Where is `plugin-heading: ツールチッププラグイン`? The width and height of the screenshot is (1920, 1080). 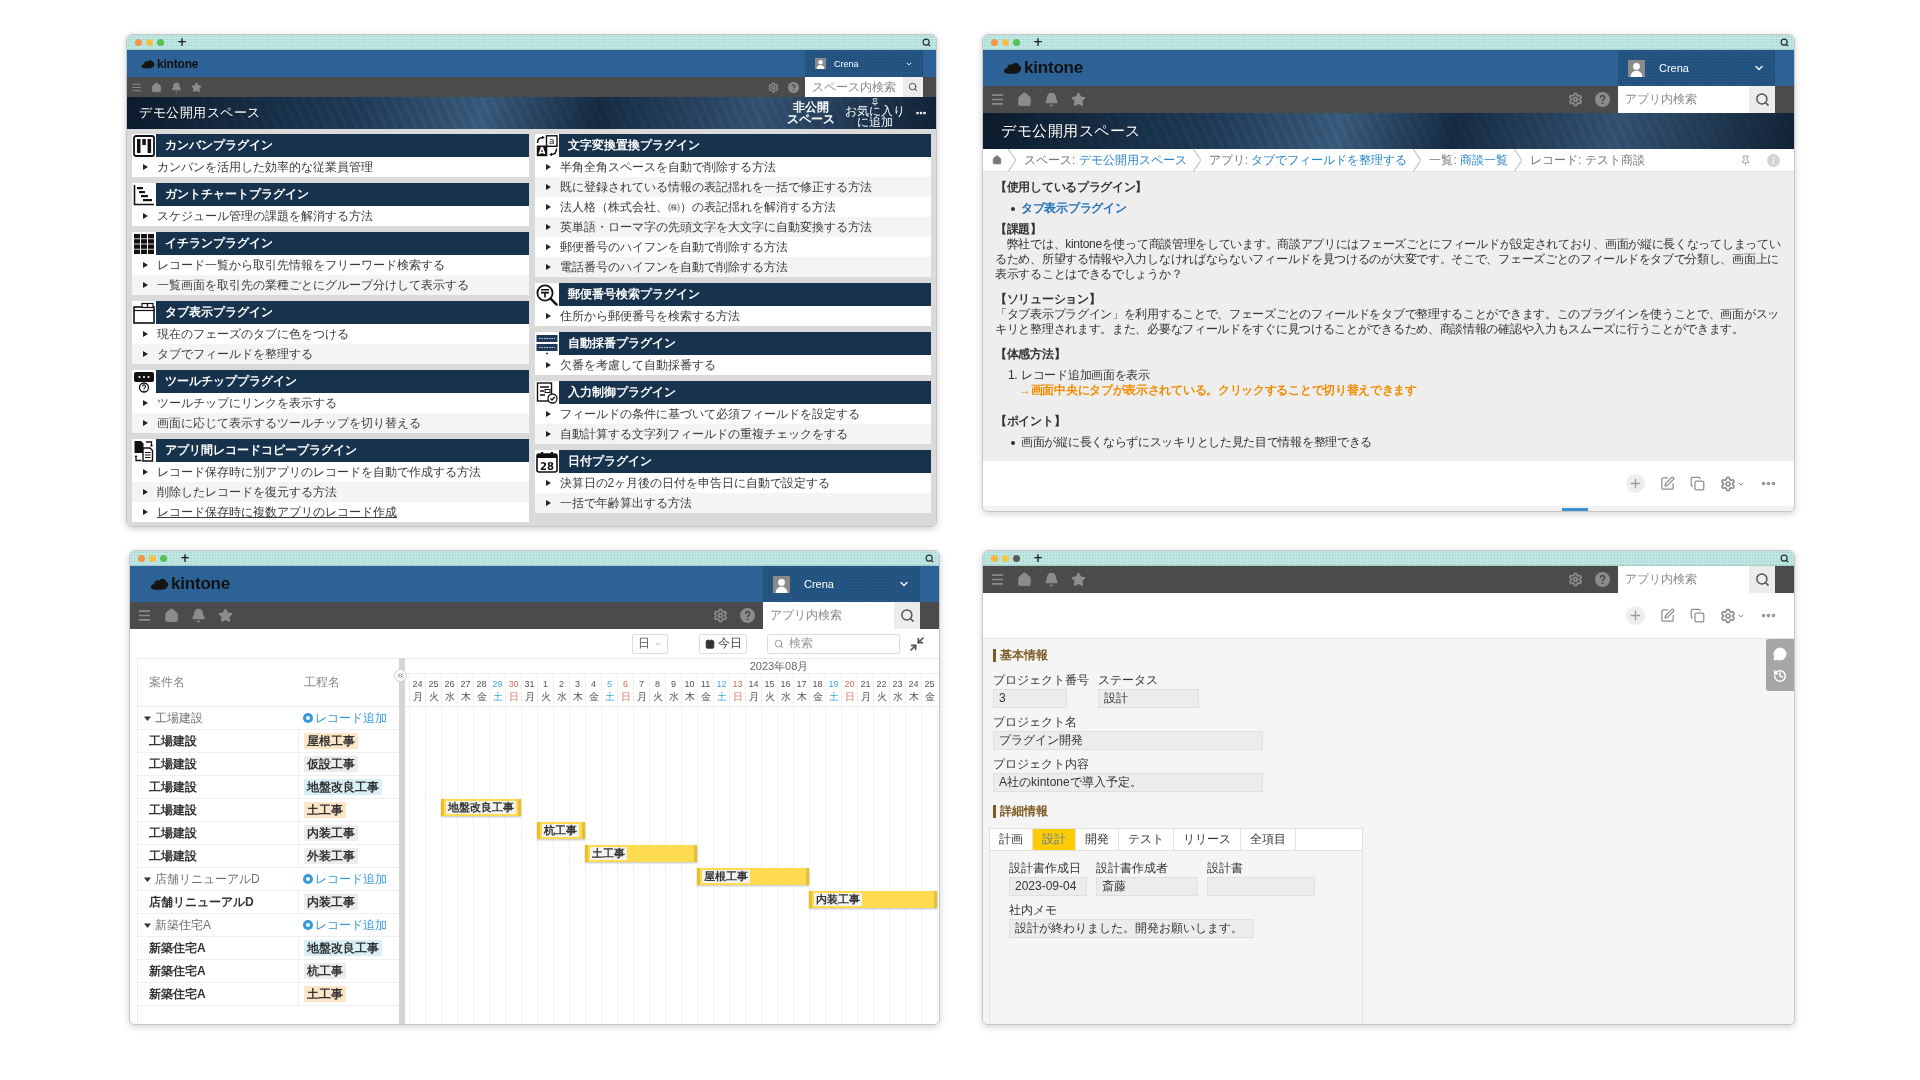
plugin-heading: ツールチッププラグイン is located at coordinates (342, 381).